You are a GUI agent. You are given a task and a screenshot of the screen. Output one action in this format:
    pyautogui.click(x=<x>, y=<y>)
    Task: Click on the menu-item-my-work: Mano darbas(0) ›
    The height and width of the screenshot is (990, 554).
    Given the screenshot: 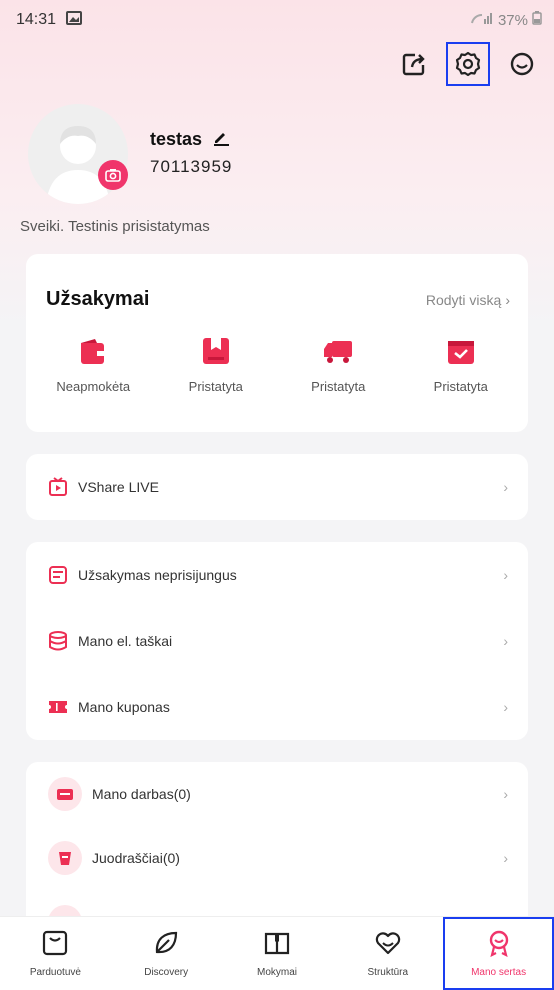 What is the action you would take?
    pyautogui.click(x=277, y=794)
    